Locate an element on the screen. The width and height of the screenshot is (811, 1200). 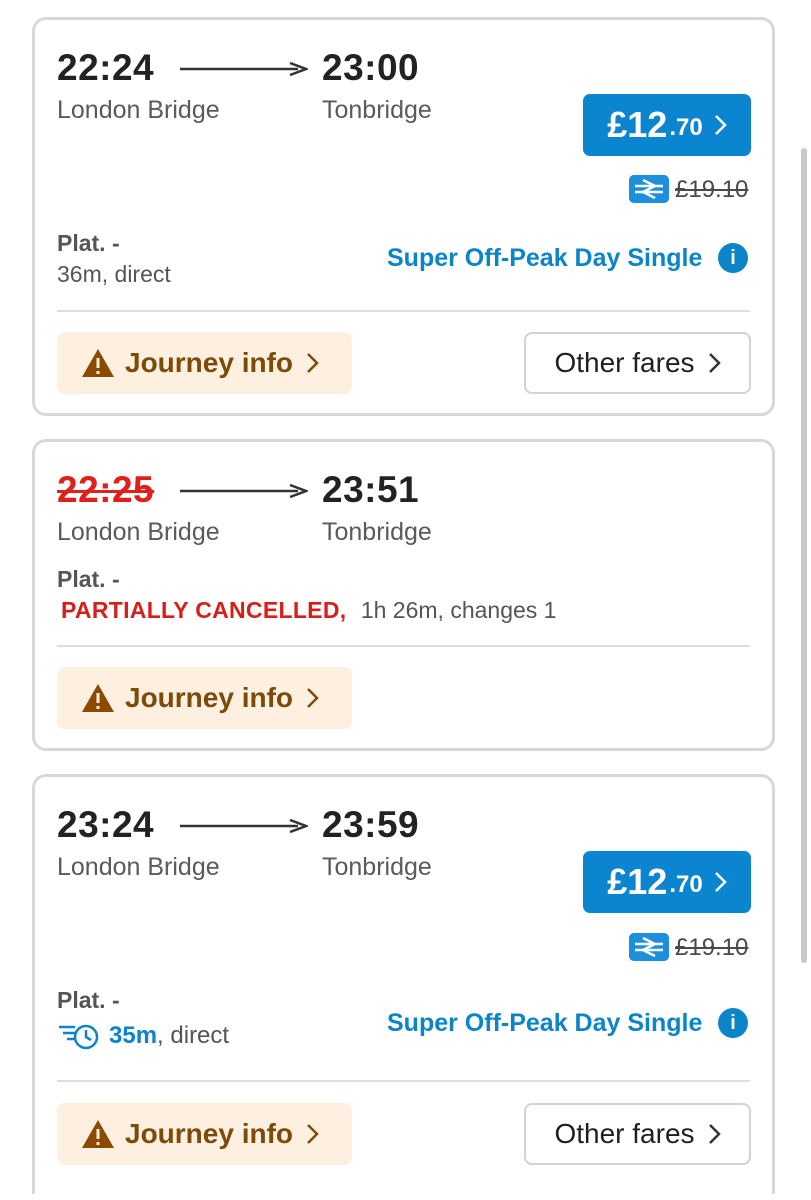
arrival-time: 23:51 is located at coordinates (371, 489).